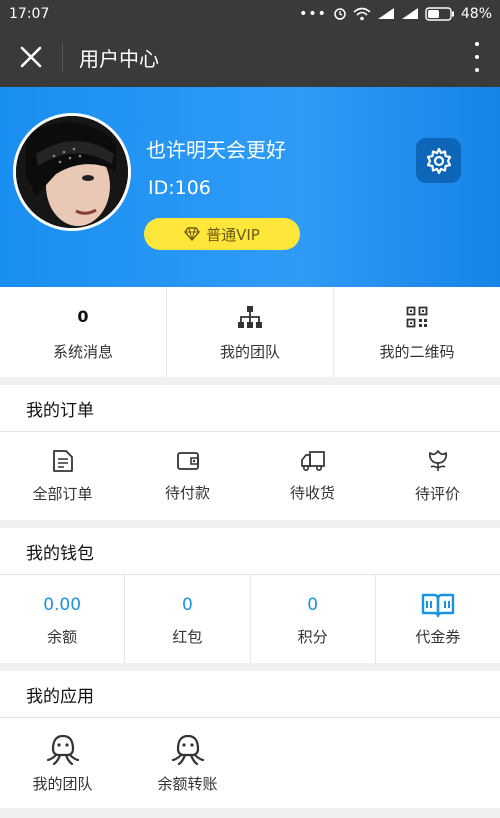  What do you see at coordinates (62, 460) in the screenshot?
I see `document-icon` at bounding box center [62, 460].